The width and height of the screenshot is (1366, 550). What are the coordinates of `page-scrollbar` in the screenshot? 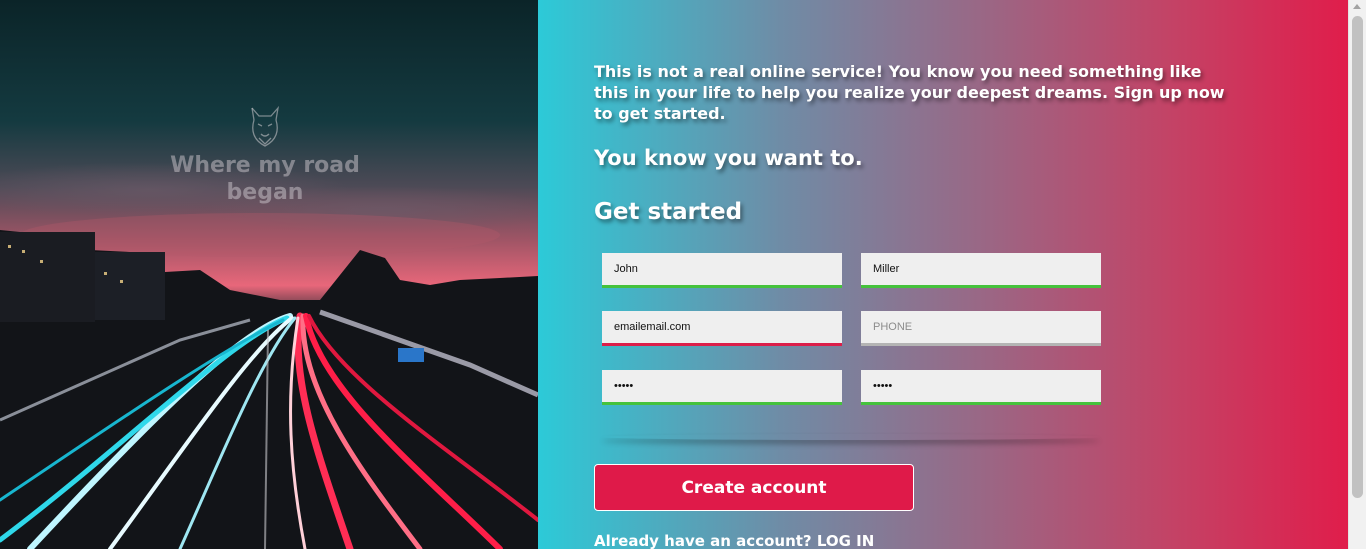 It's located at (1357, 274).